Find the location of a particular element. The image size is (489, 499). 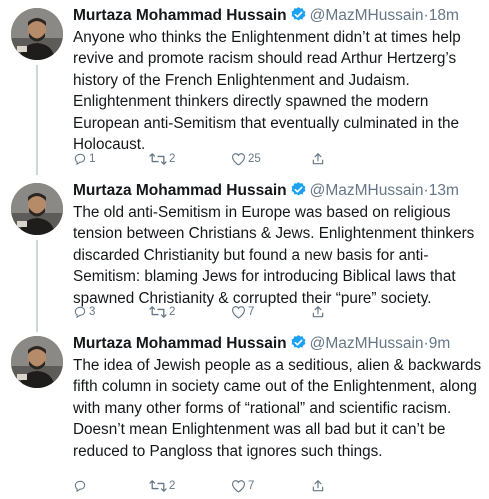

reply-button is located at coordinates (81, 486).